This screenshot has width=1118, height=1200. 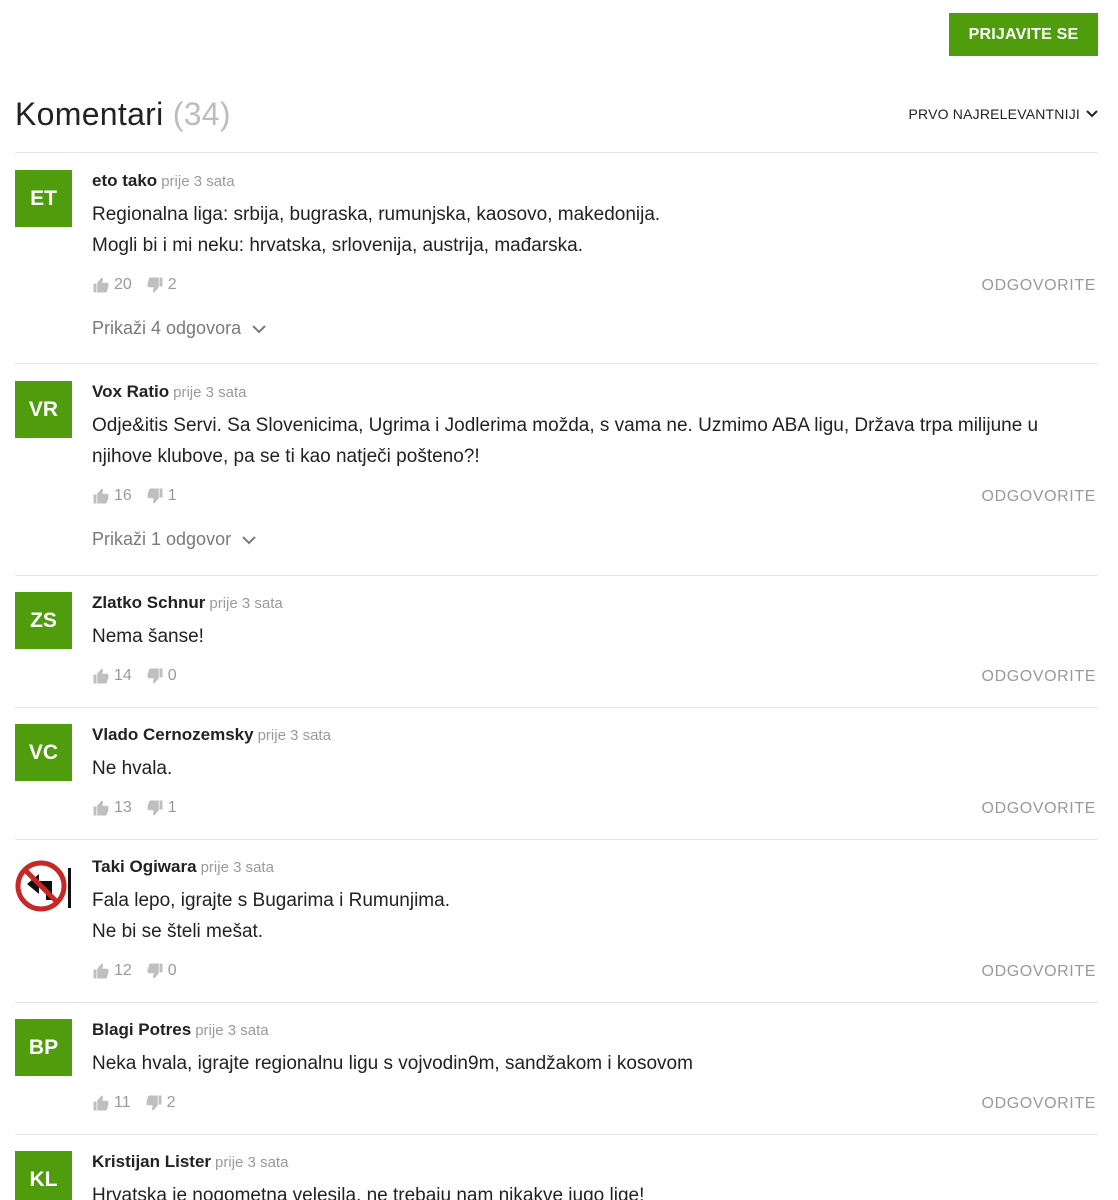 I want to click on avatar: BP, so click(x=43, y=1047).